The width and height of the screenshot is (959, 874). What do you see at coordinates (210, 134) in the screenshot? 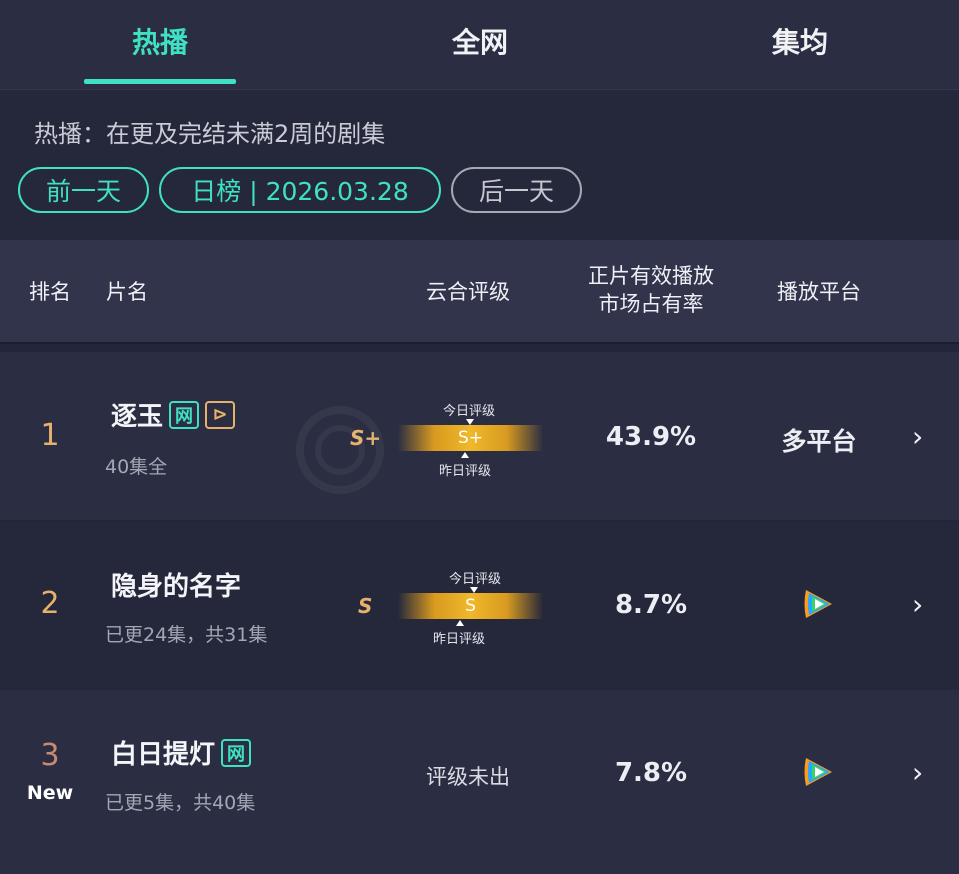
I see `ranking-description: 热播：在更及完结未满2周的剧集` at bounding box center [210, 134].